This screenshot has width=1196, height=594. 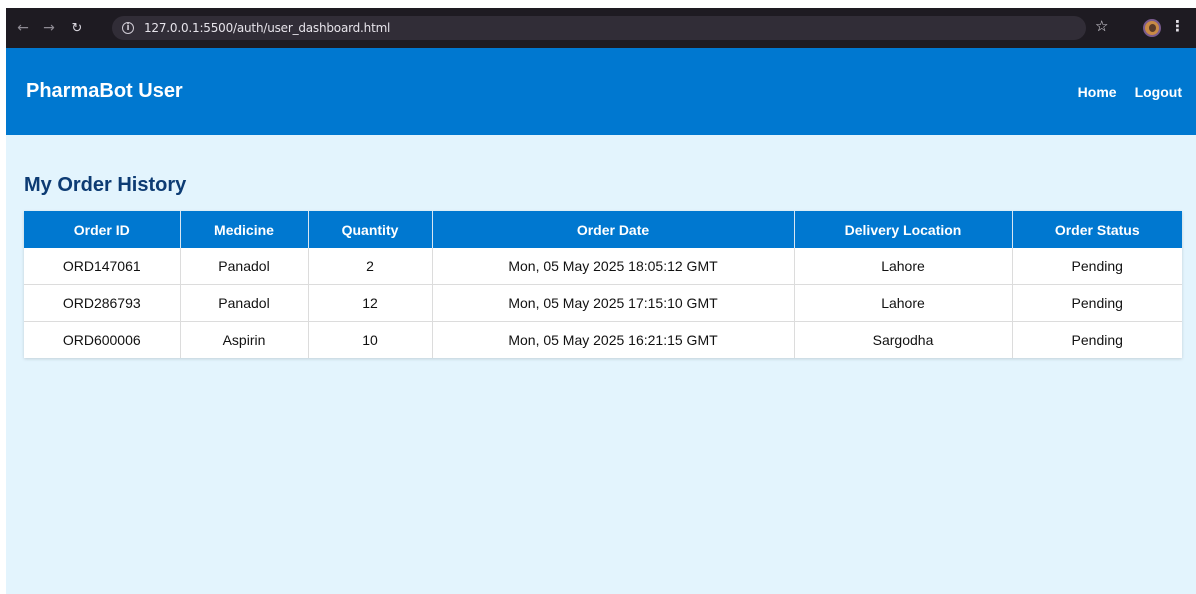 I want to click on cell-order-date: Mon, 05 May 2025 18:05:12 GMT, so click(x=613, y=266).